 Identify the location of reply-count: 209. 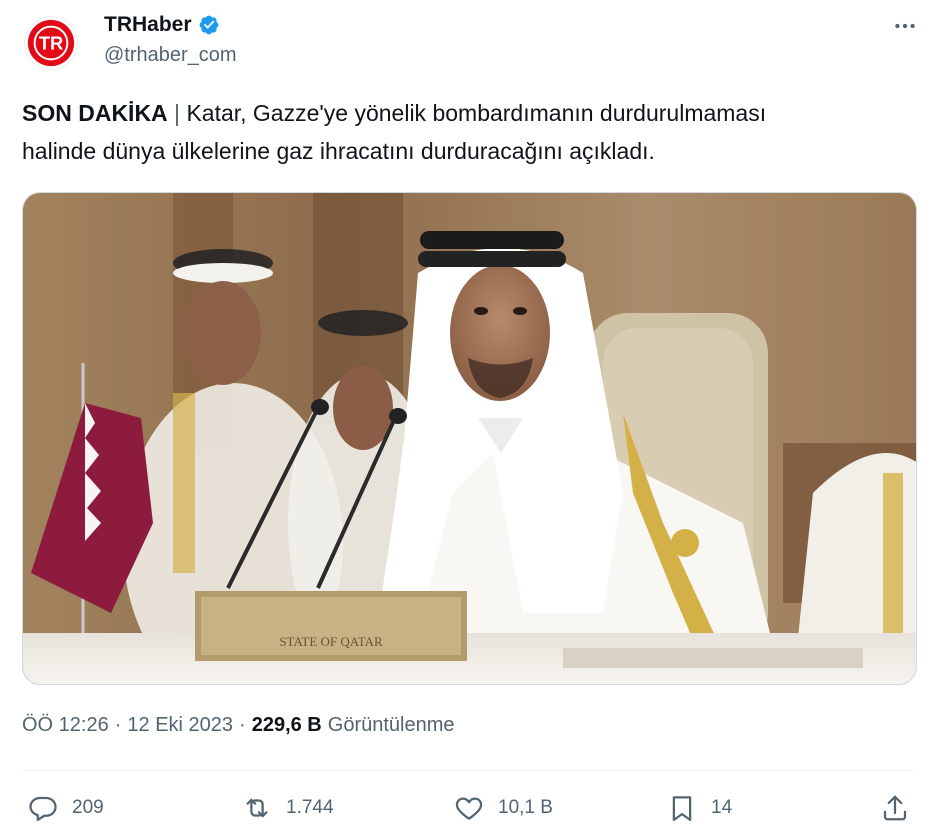
(88, 807).